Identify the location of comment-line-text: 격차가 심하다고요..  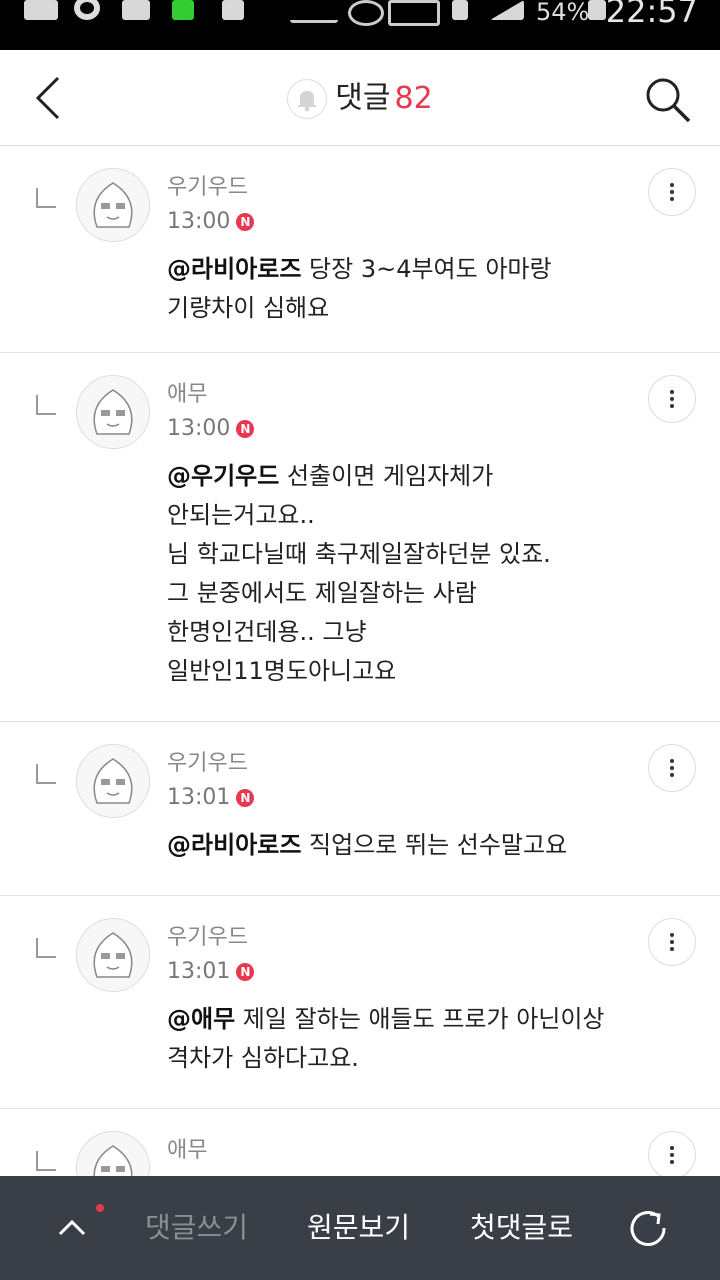
(263, 1058).